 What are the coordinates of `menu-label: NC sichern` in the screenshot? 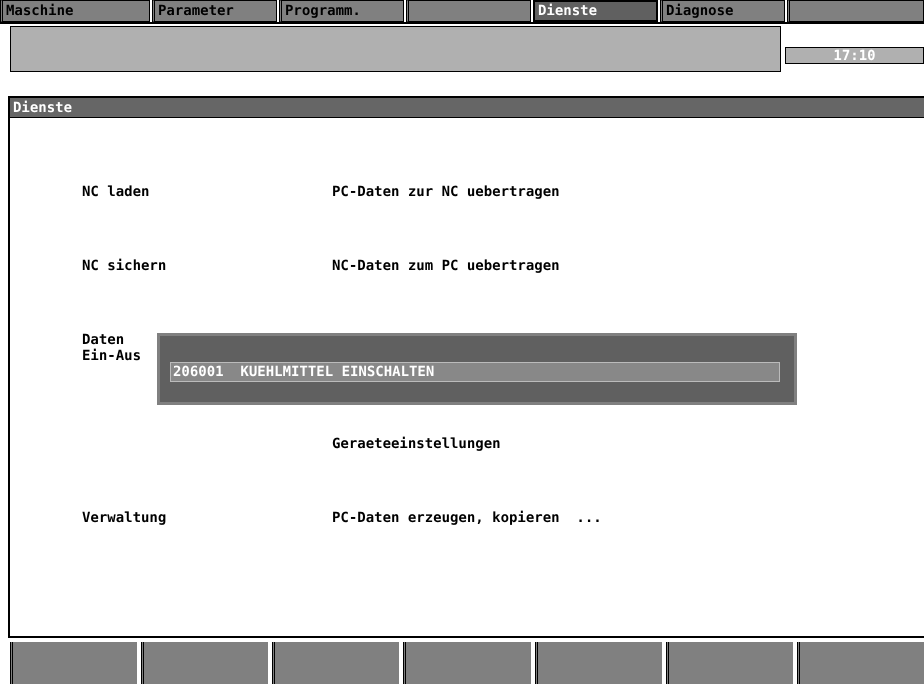 It's located at (125, 266).